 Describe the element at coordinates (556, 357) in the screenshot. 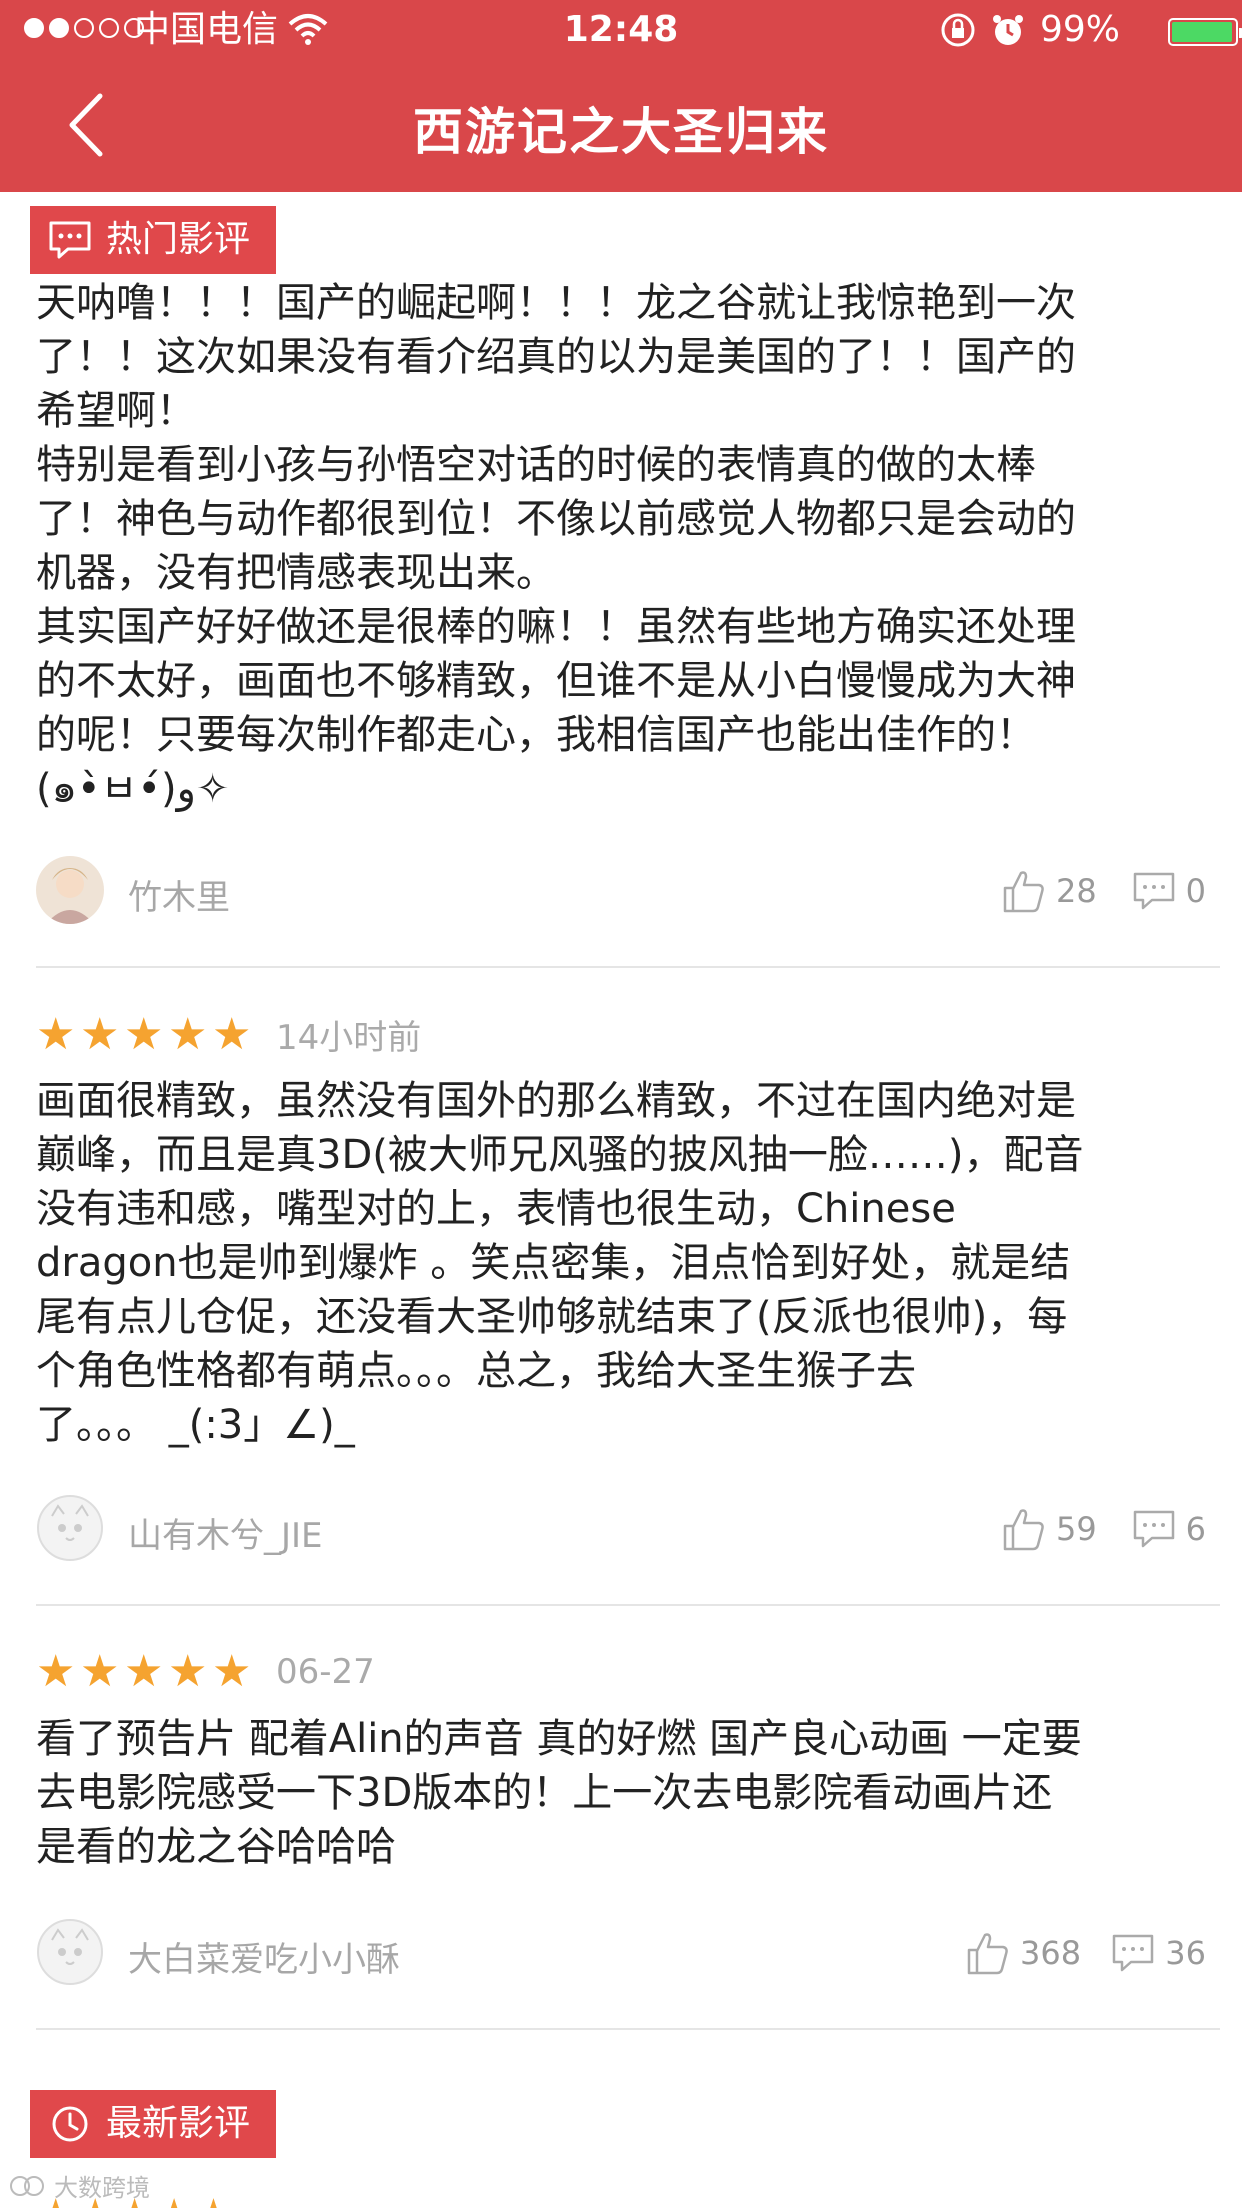

I see `review-line: 了！！这次如果没有看介绍真的以为是美国的了！！国产的` at that location.